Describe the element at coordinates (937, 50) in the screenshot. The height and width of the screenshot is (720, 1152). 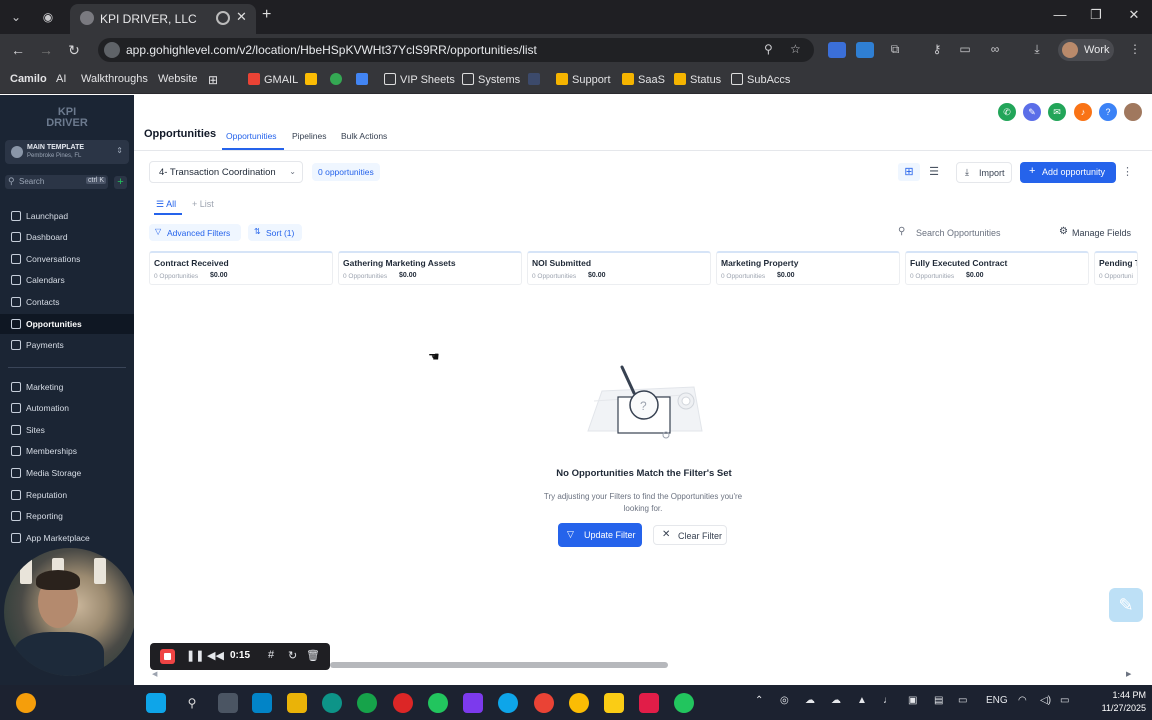
I see `password-key-icon: ⚷` at that location.